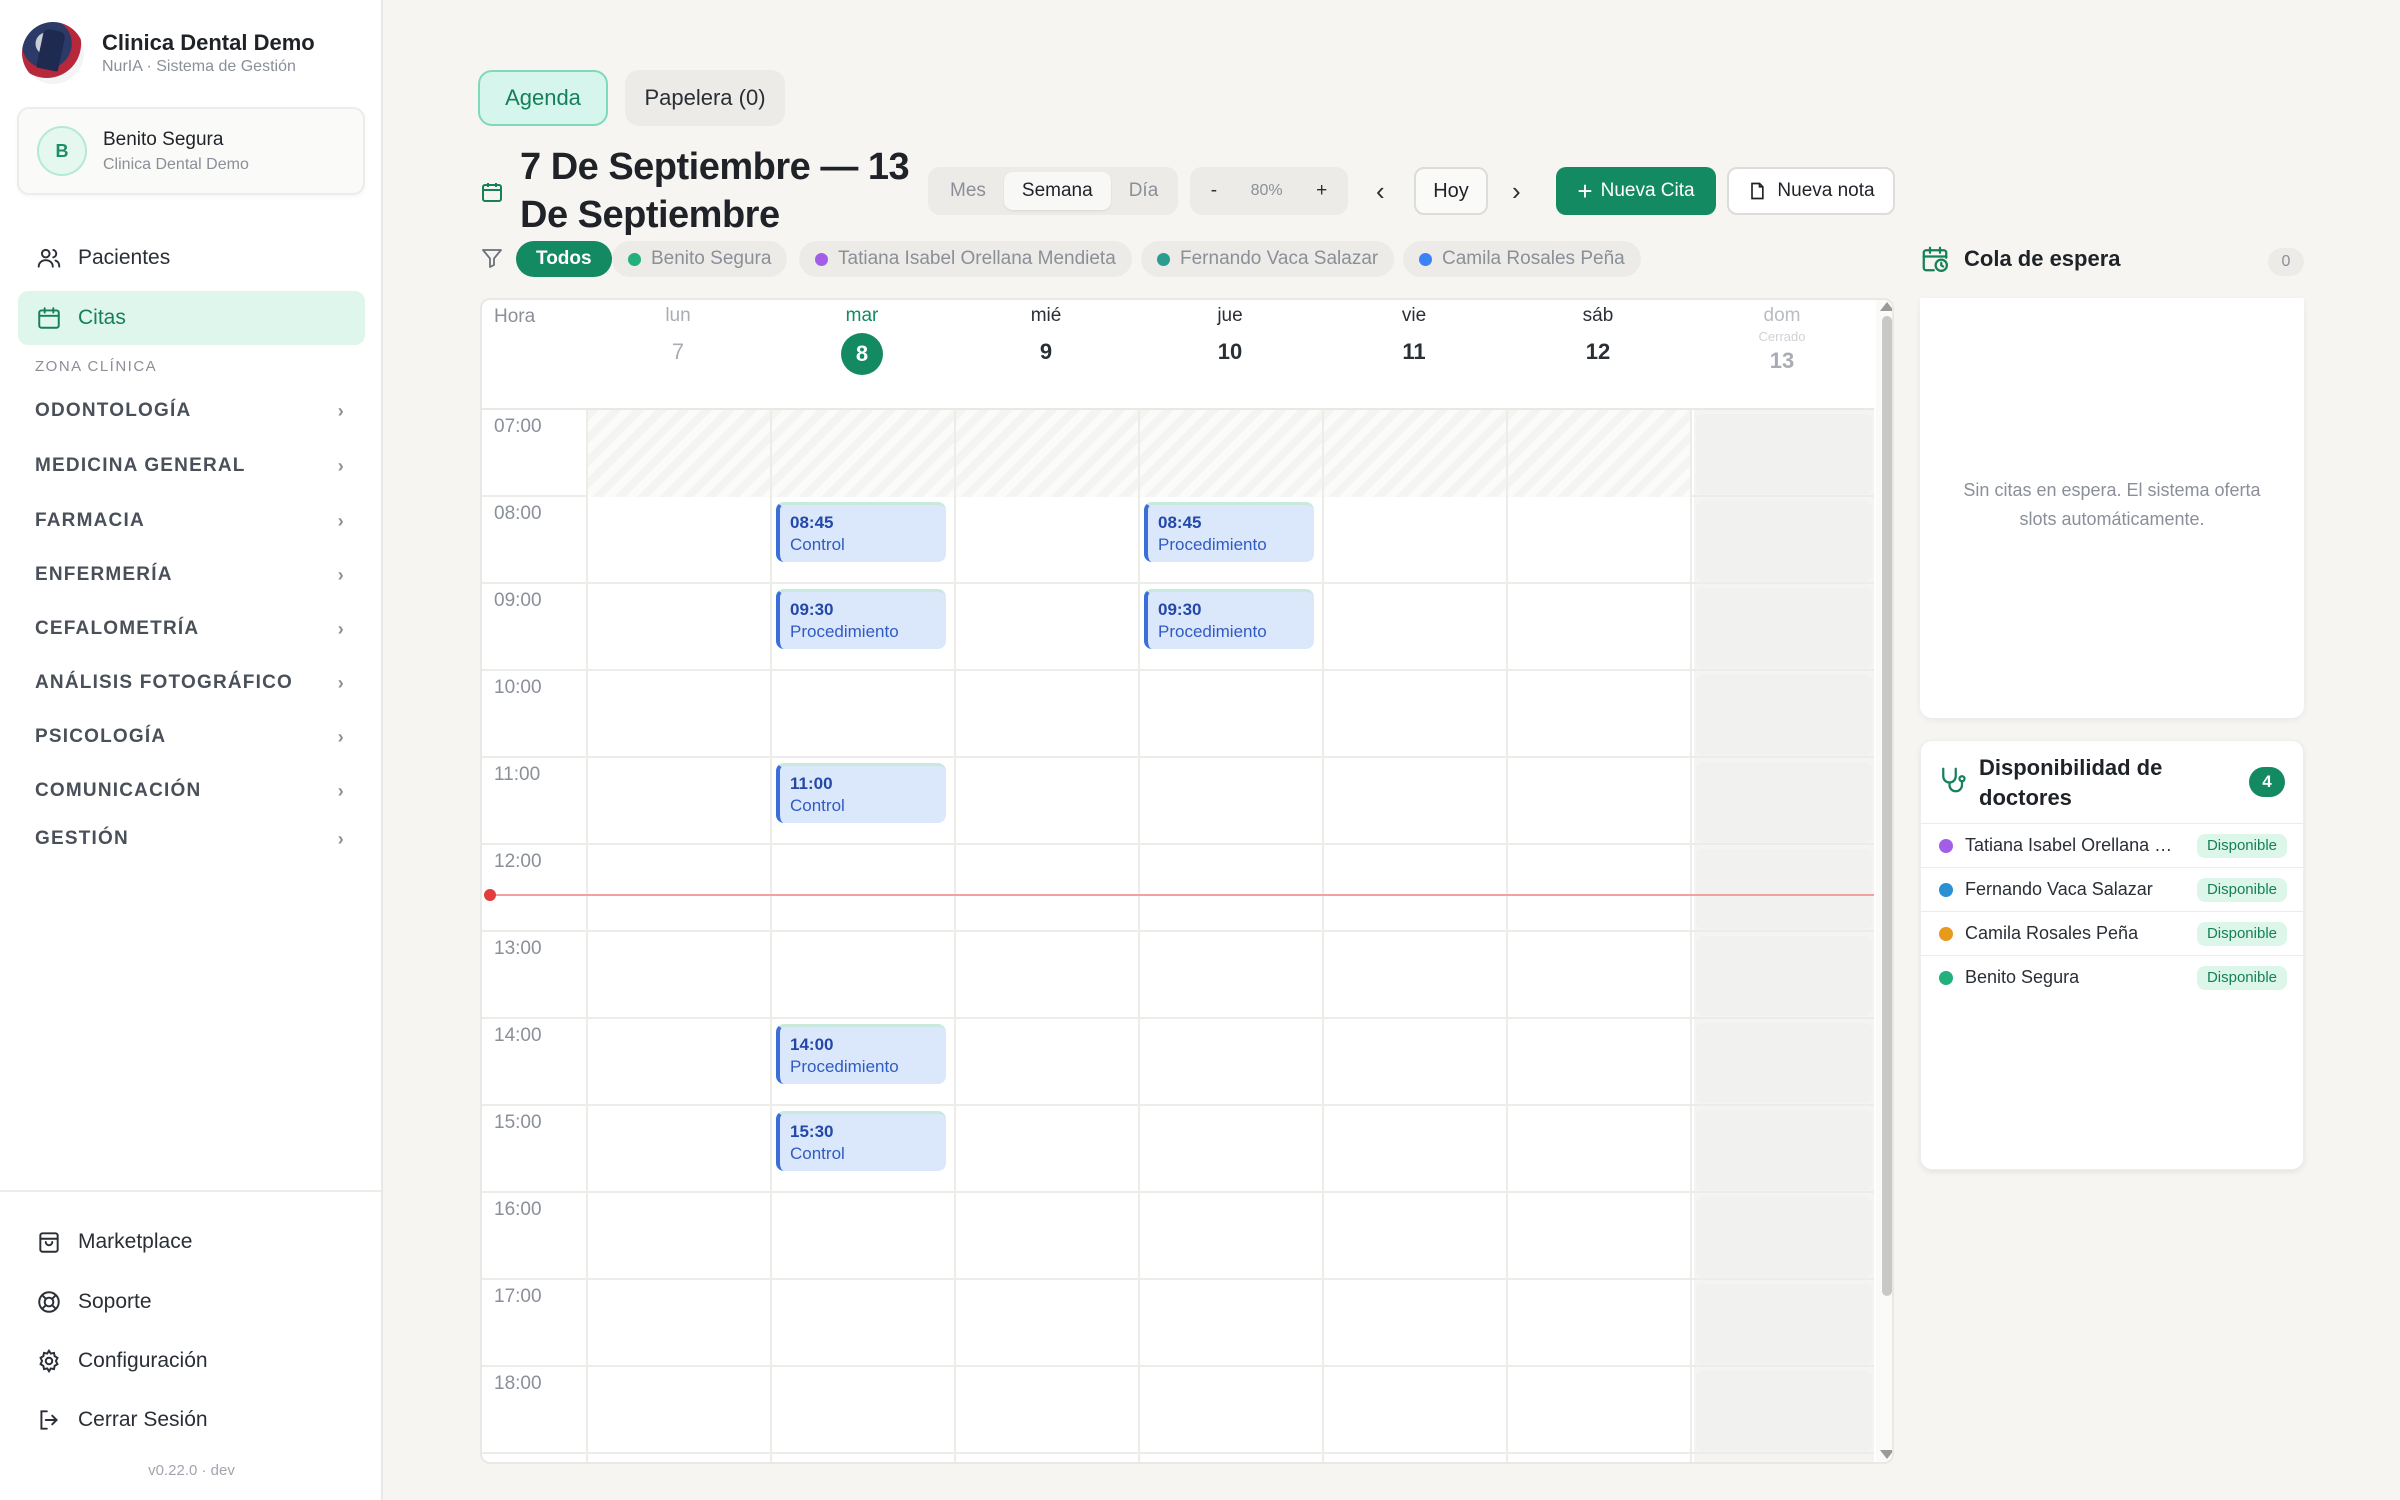 This screenshot has width=2400, height=1500. What do you see at coordinates (1782, 354) in the screenshot?
I see `day-header: dom Cerrado 13` at bounding box center [1782, 354].